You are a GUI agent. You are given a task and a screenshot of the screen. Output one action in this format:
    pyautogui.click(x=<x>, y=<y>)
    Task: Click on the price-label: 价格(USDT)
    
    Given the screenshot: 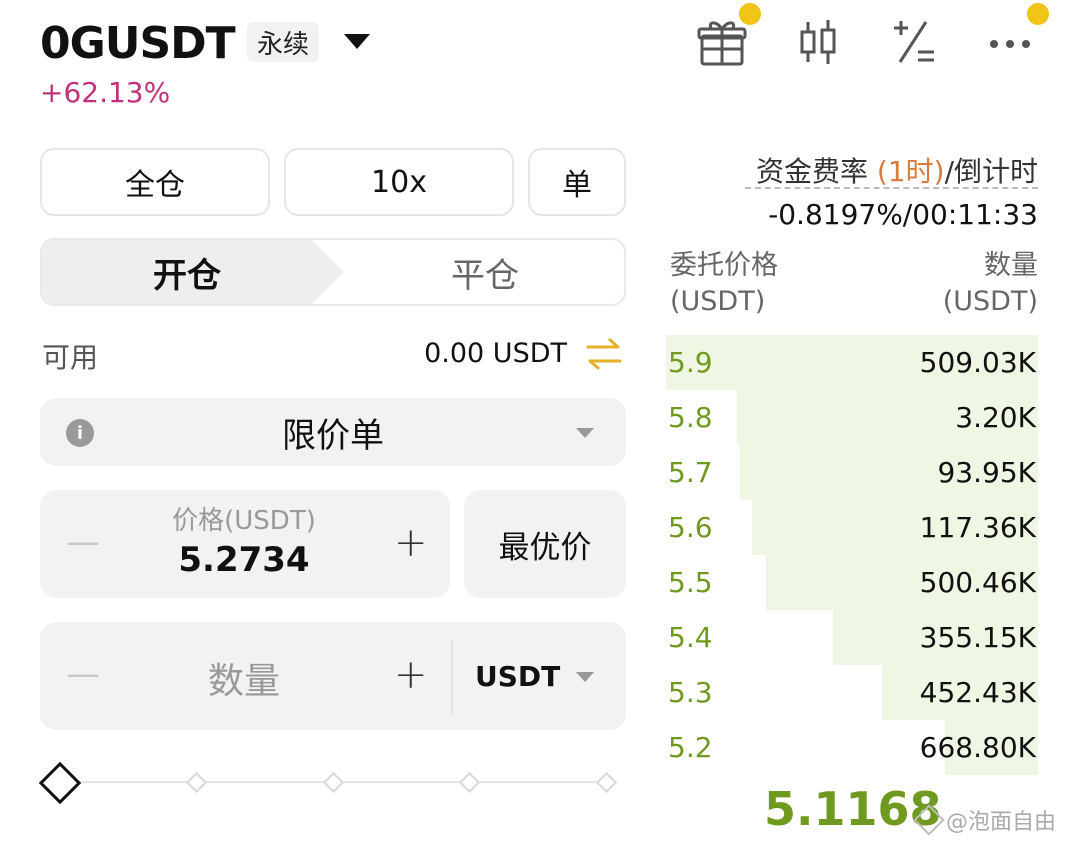 What is the action you would take?
    pyautogui.click(x=244, y=521)
    